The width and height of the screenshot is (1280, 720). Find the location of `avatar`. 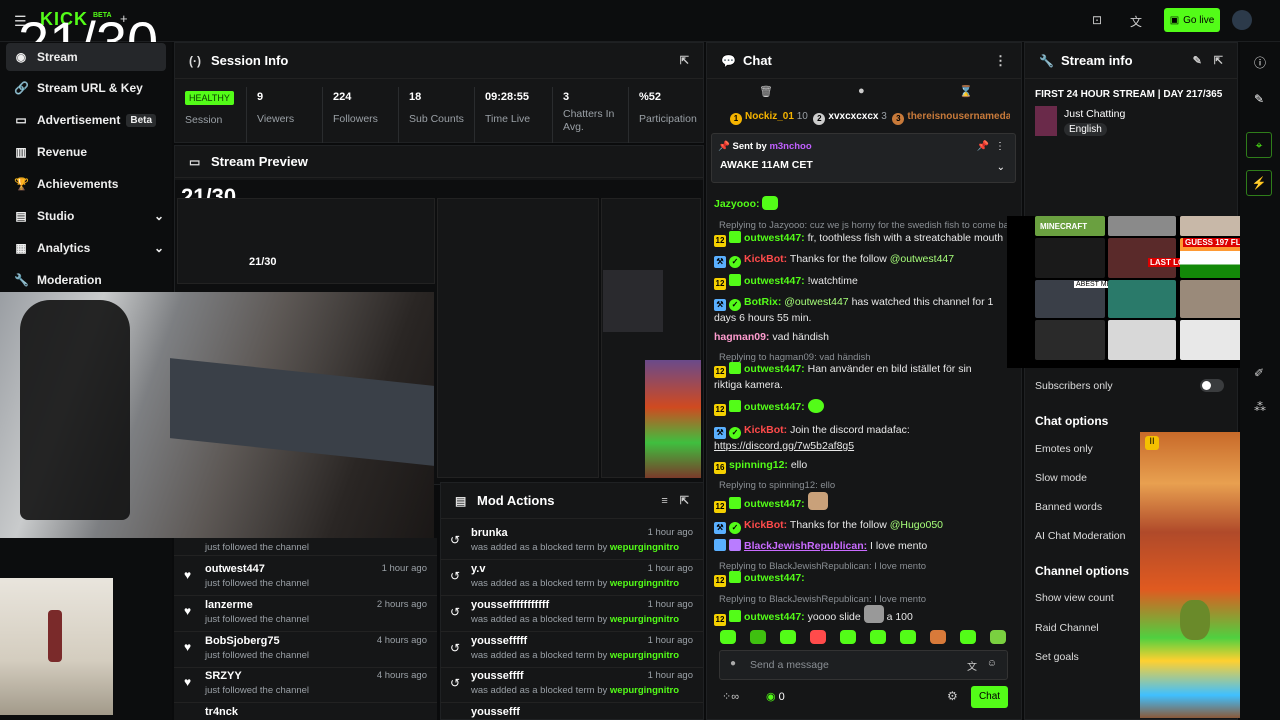

avatar is located at coordinates (1242, 20).